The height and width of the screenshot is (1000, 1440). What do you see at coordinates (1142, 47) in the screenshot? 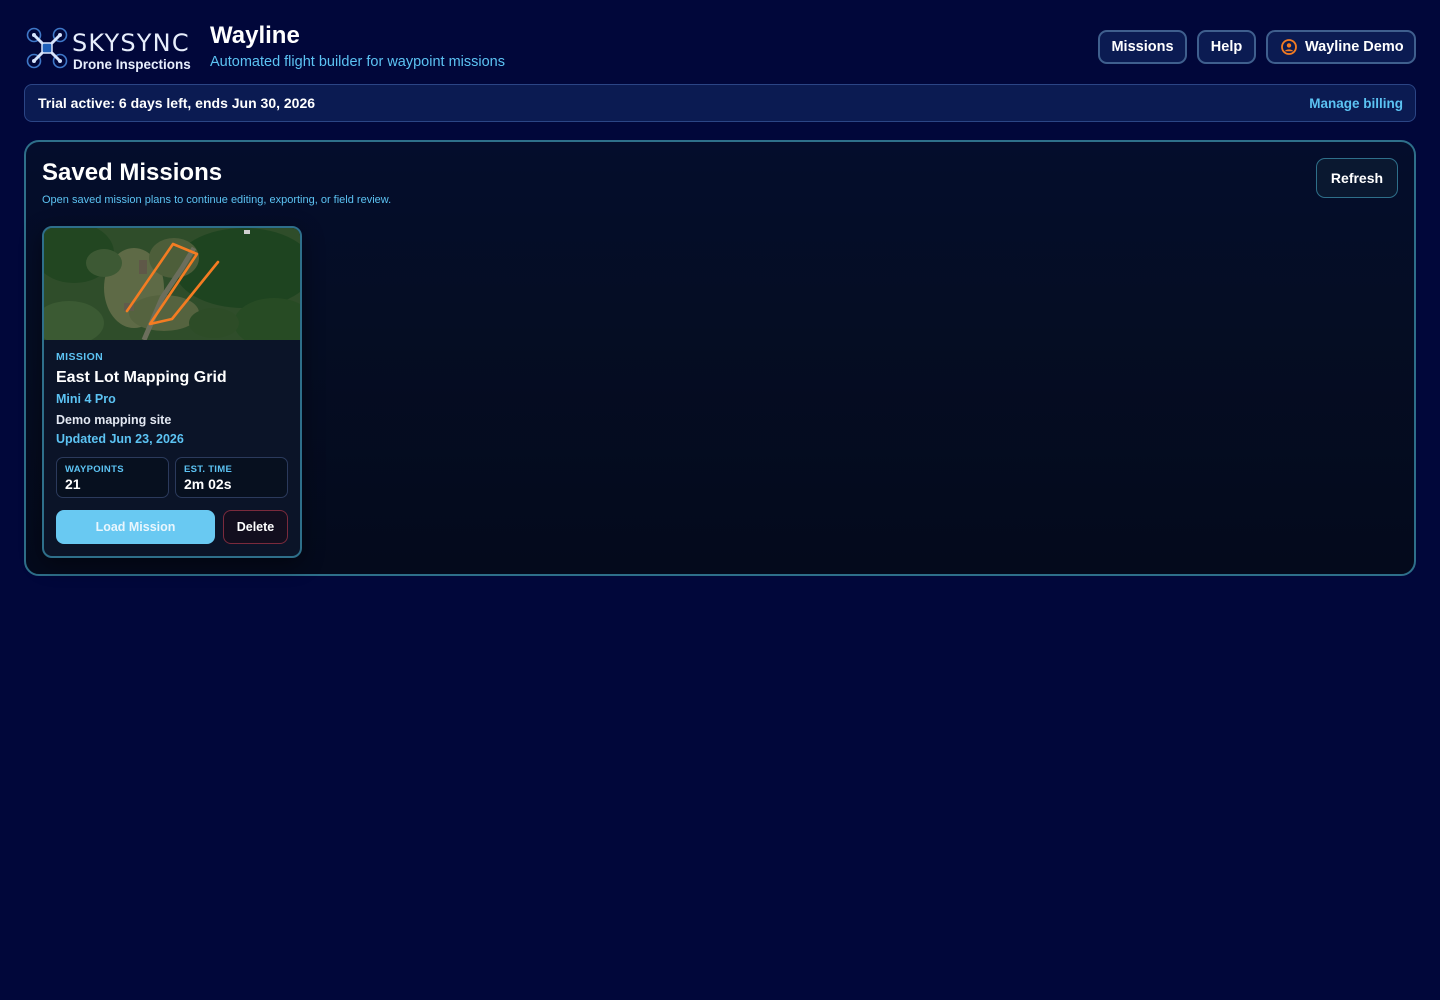
I see `missions-nav-button: Missions` at bounding box center [1142, 47].